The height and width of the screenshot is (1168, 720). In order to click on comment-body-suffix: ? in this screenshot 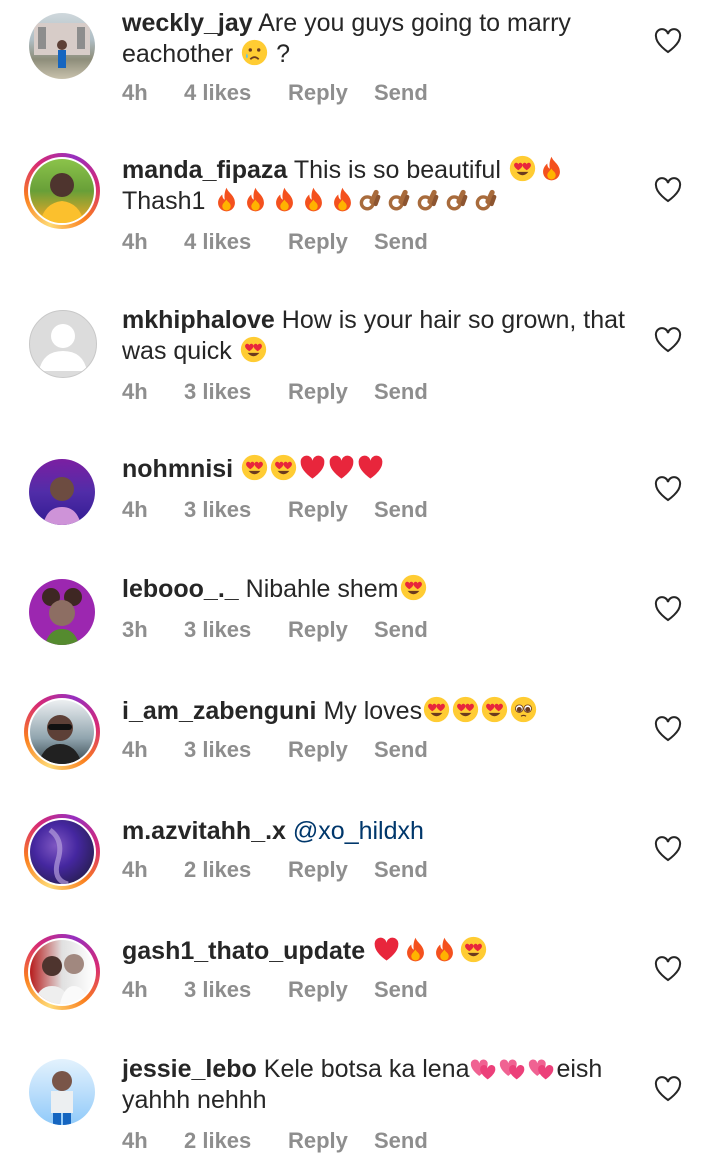, I will do `click(283, 54)`.